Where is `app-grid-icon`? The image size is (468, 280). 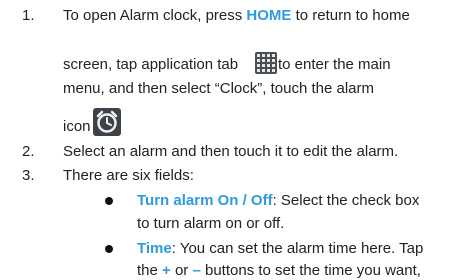
app-grid-icon is located at coordinates (266, 63).